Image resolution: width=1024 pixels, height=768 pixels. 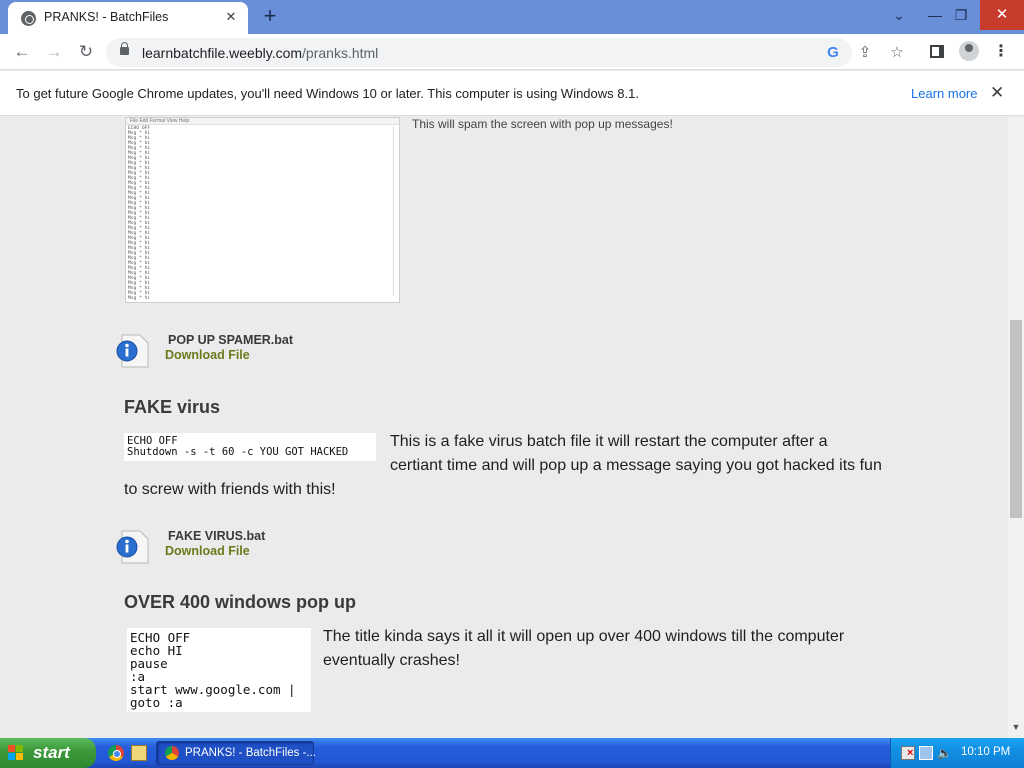 I want to click on restore-button: ❐, so click(x=961, y=15).